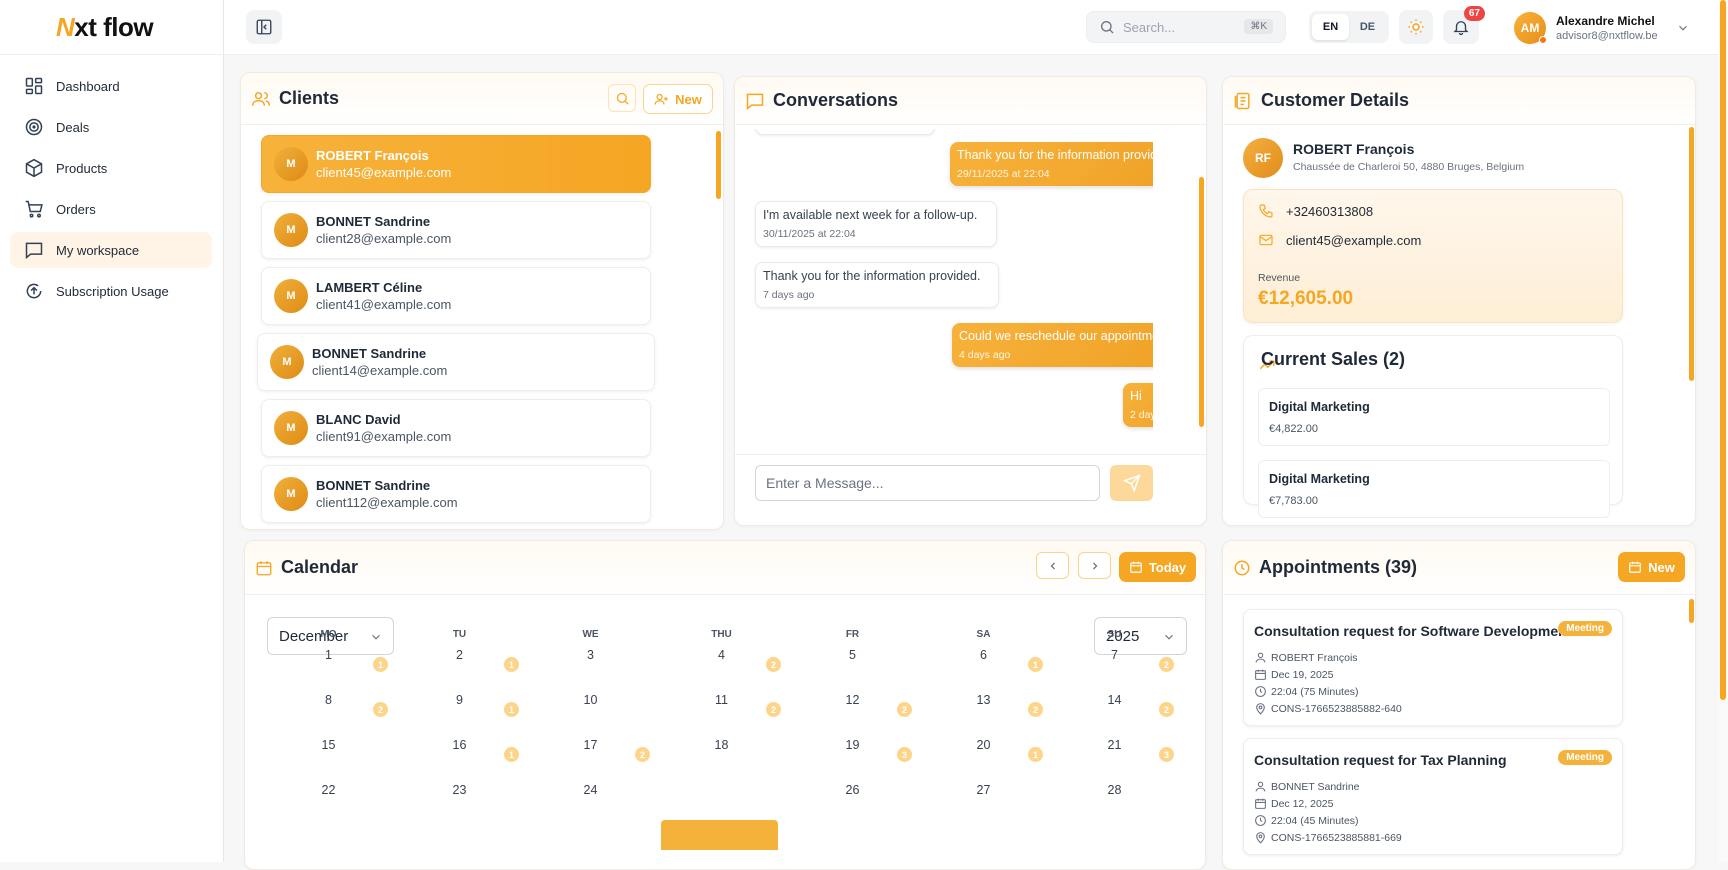  I want to click on phone-row: +32460313808, so click(1315, 211).